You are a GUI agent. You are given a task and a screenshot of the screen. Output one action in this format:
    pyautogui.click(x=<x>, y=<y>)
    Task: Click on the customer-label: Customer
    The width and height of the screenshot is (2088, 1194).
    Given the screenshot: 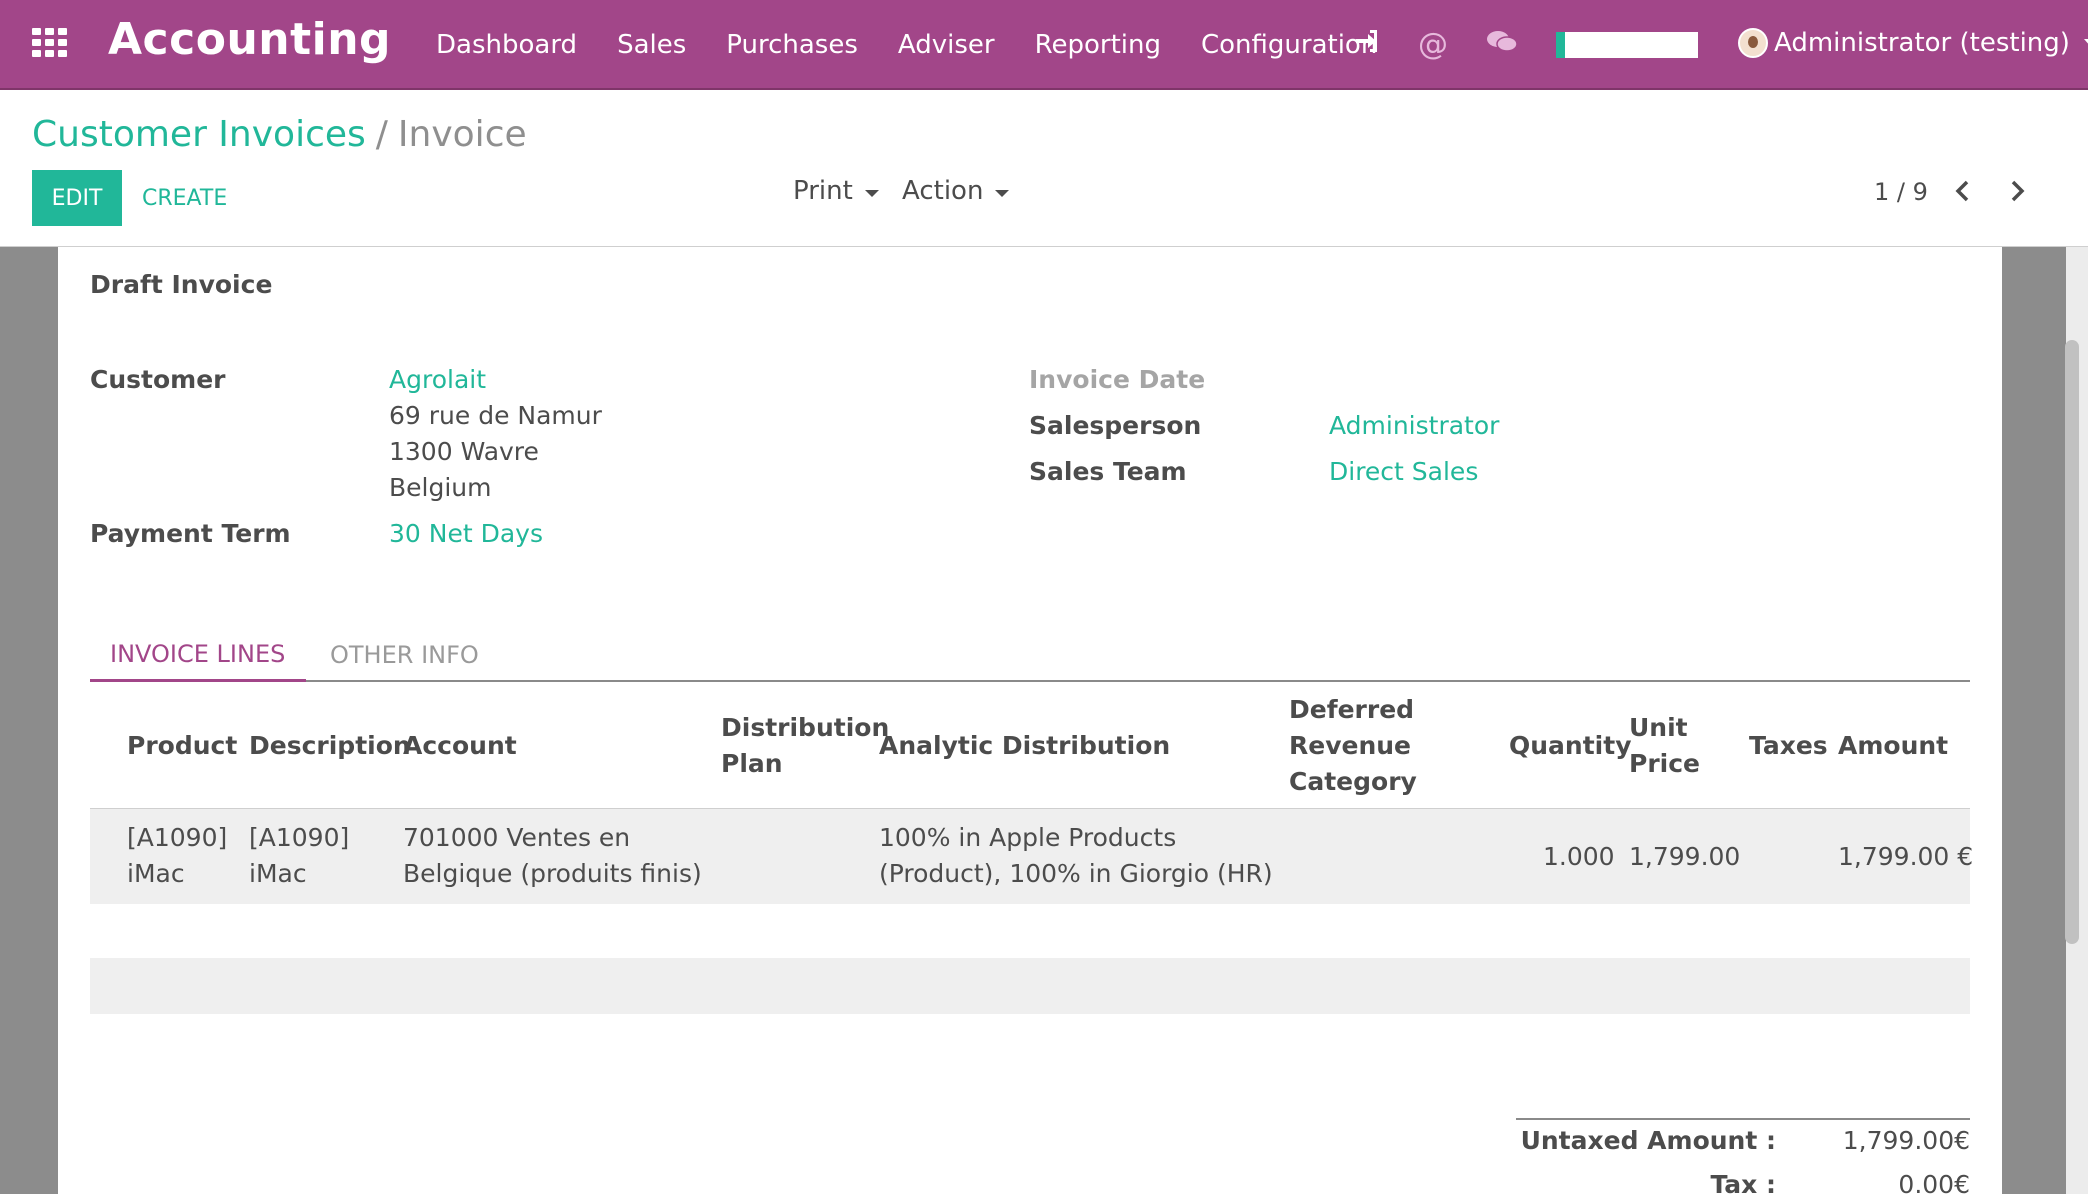 What is the action you would take?
    pyautogui.click(x=158, y=379)
    